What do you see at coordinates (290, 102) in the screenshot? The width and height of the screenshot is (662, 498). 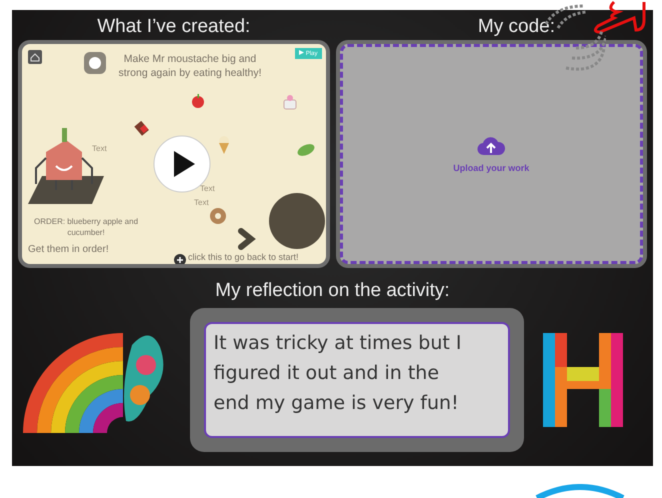 I see `cake-icon` at bounding box center [290, 102].